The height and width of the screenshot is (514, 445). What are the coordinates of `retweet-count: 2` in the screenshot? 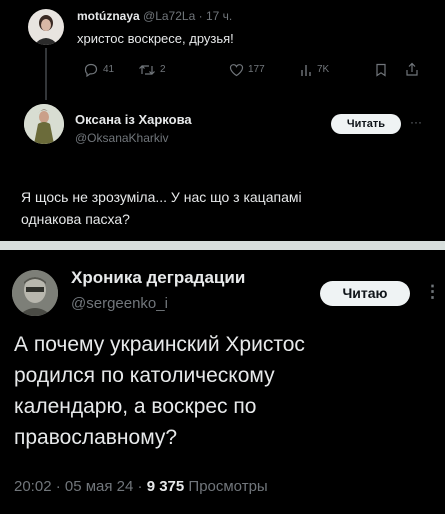 It's located at (163, 69).